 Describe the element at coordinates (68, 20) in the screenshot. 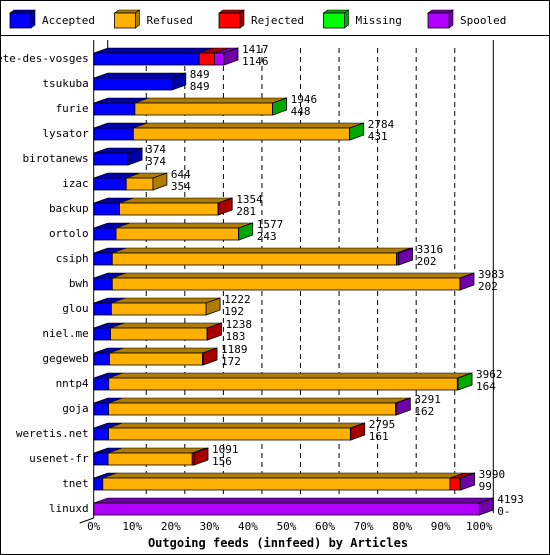

I see `legend-label-accepted: Accepted` at that location.